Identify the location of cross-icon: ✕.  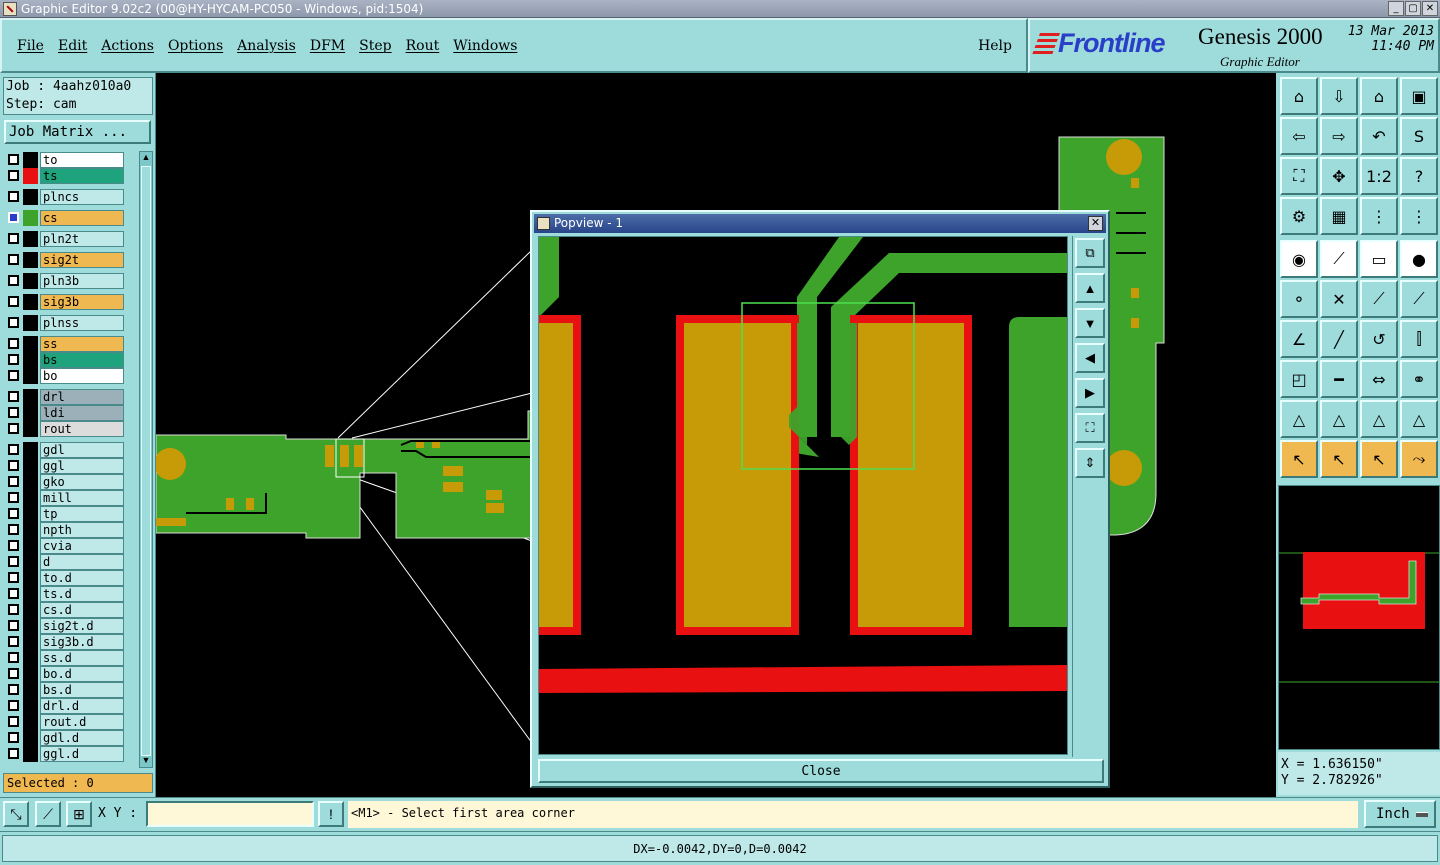
(1339, 299).